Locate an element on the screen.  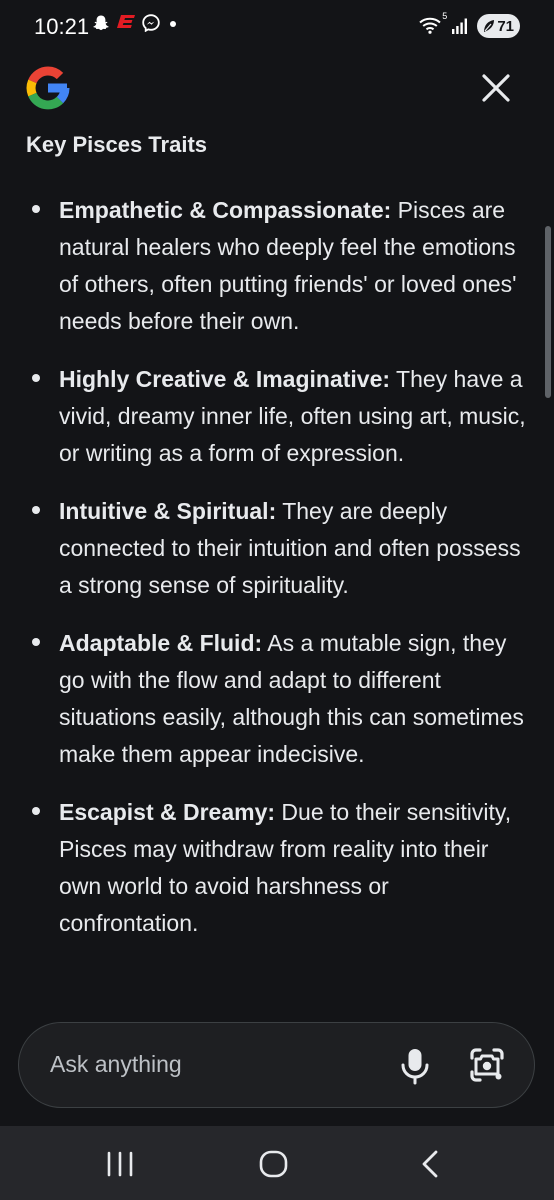
header is located at coordinates (277, 92).